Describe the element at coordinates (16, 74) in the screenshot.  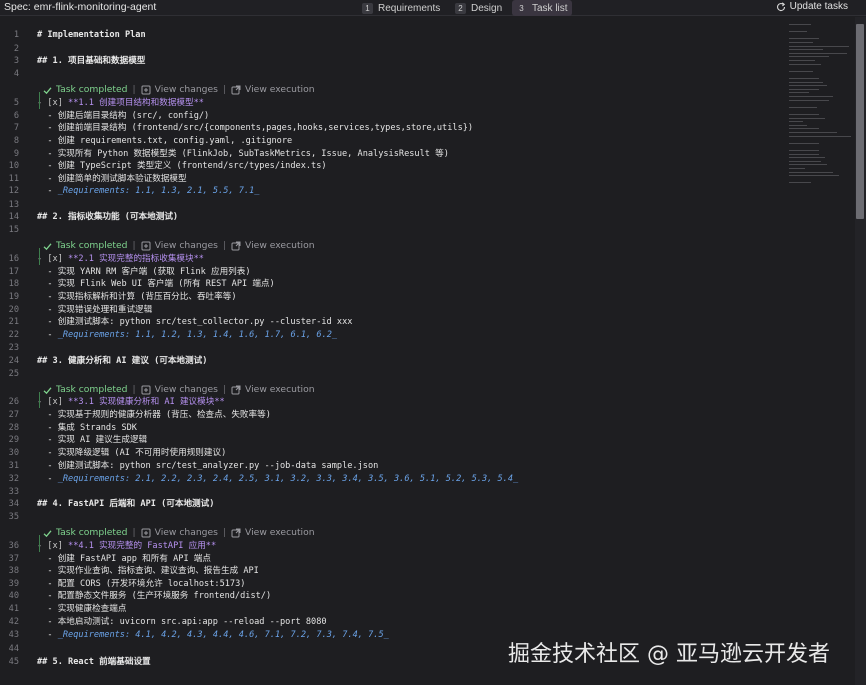
I see `line-number: 4` at that location.